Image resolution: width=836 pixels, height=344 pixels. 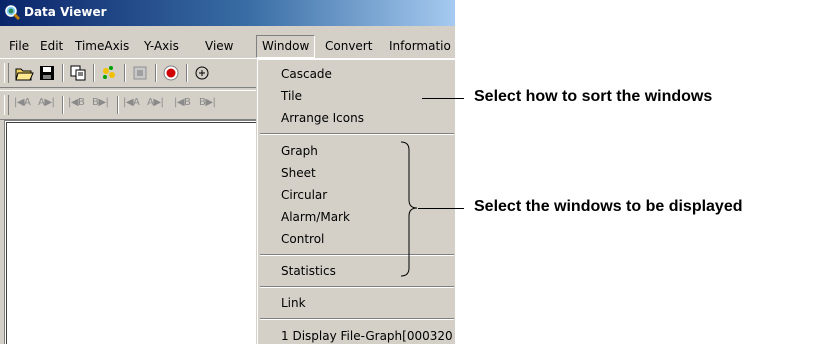 I want to click on jump-a-left-button: |◀A, so click(x=22, y=105).